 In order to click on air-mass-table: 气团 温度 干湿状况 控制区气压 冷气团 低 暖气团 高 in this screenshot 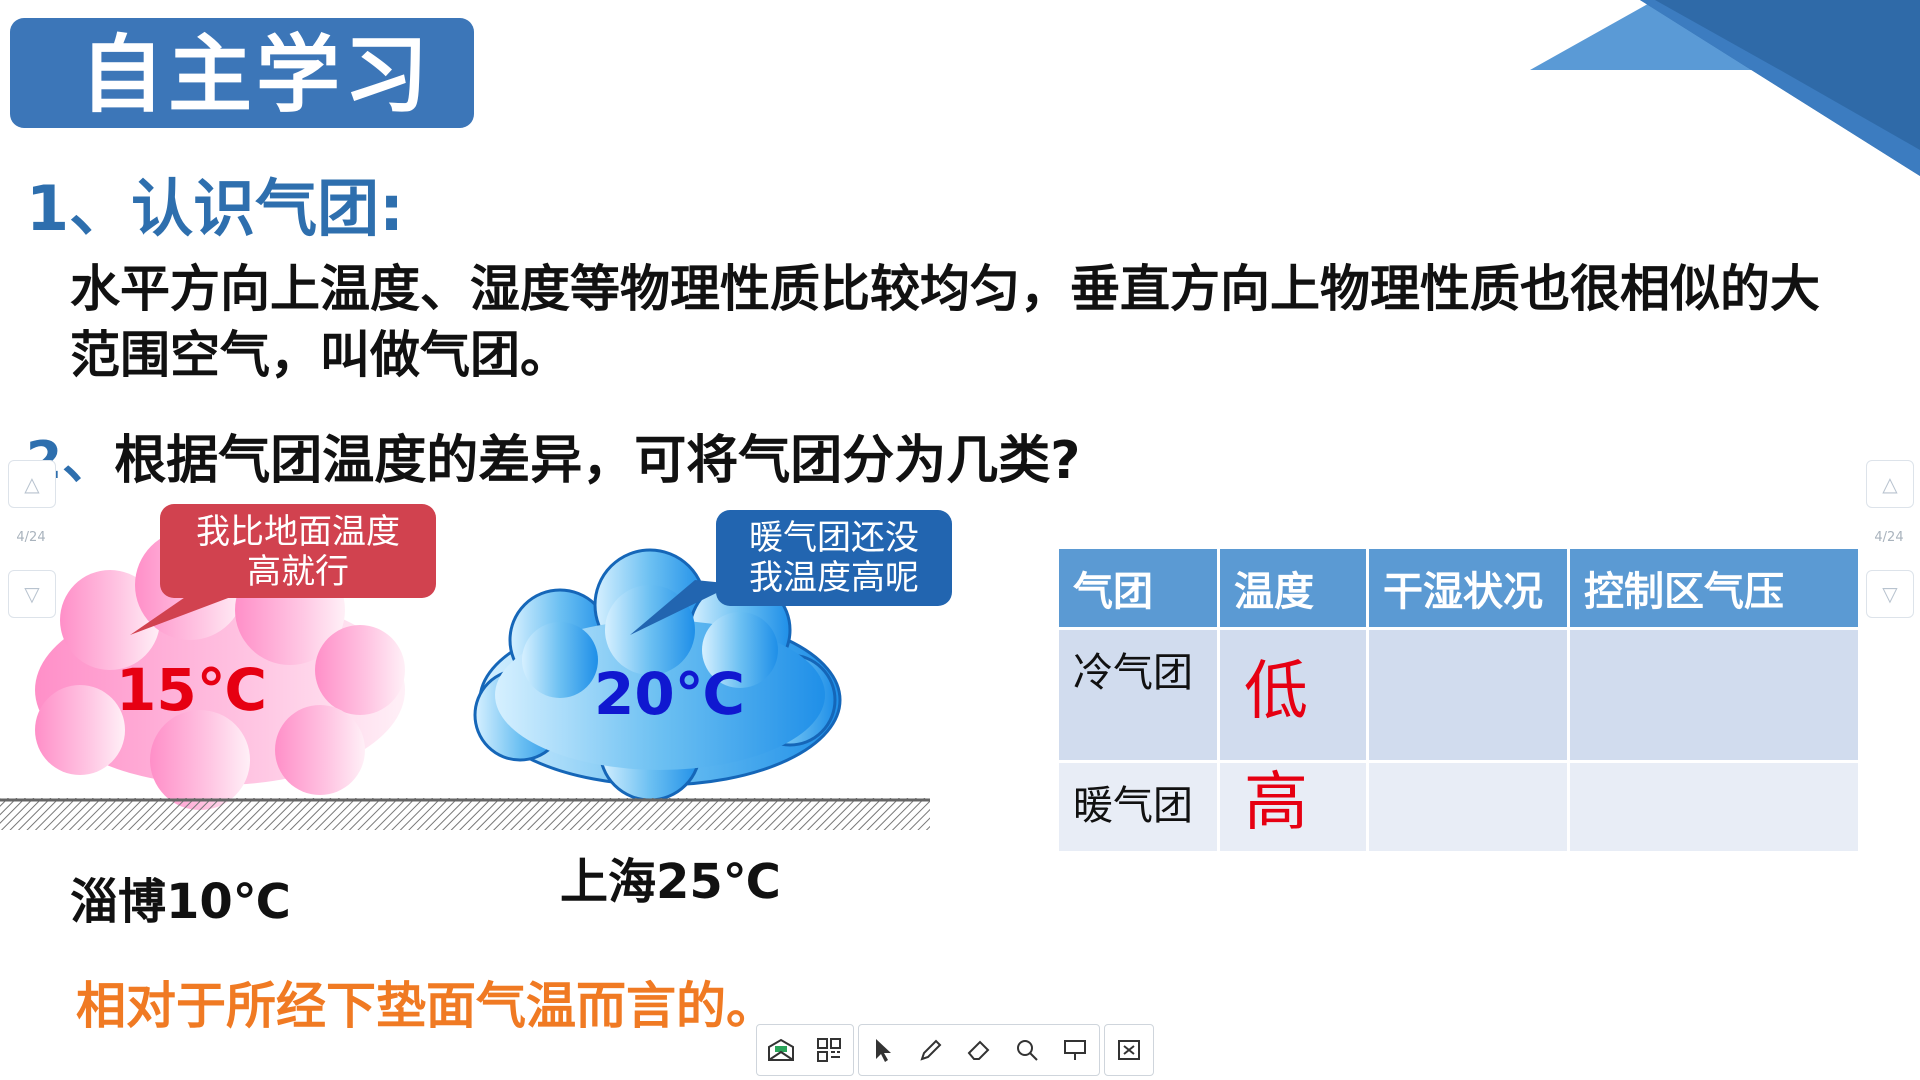, I will do `click(1458, 700)`.